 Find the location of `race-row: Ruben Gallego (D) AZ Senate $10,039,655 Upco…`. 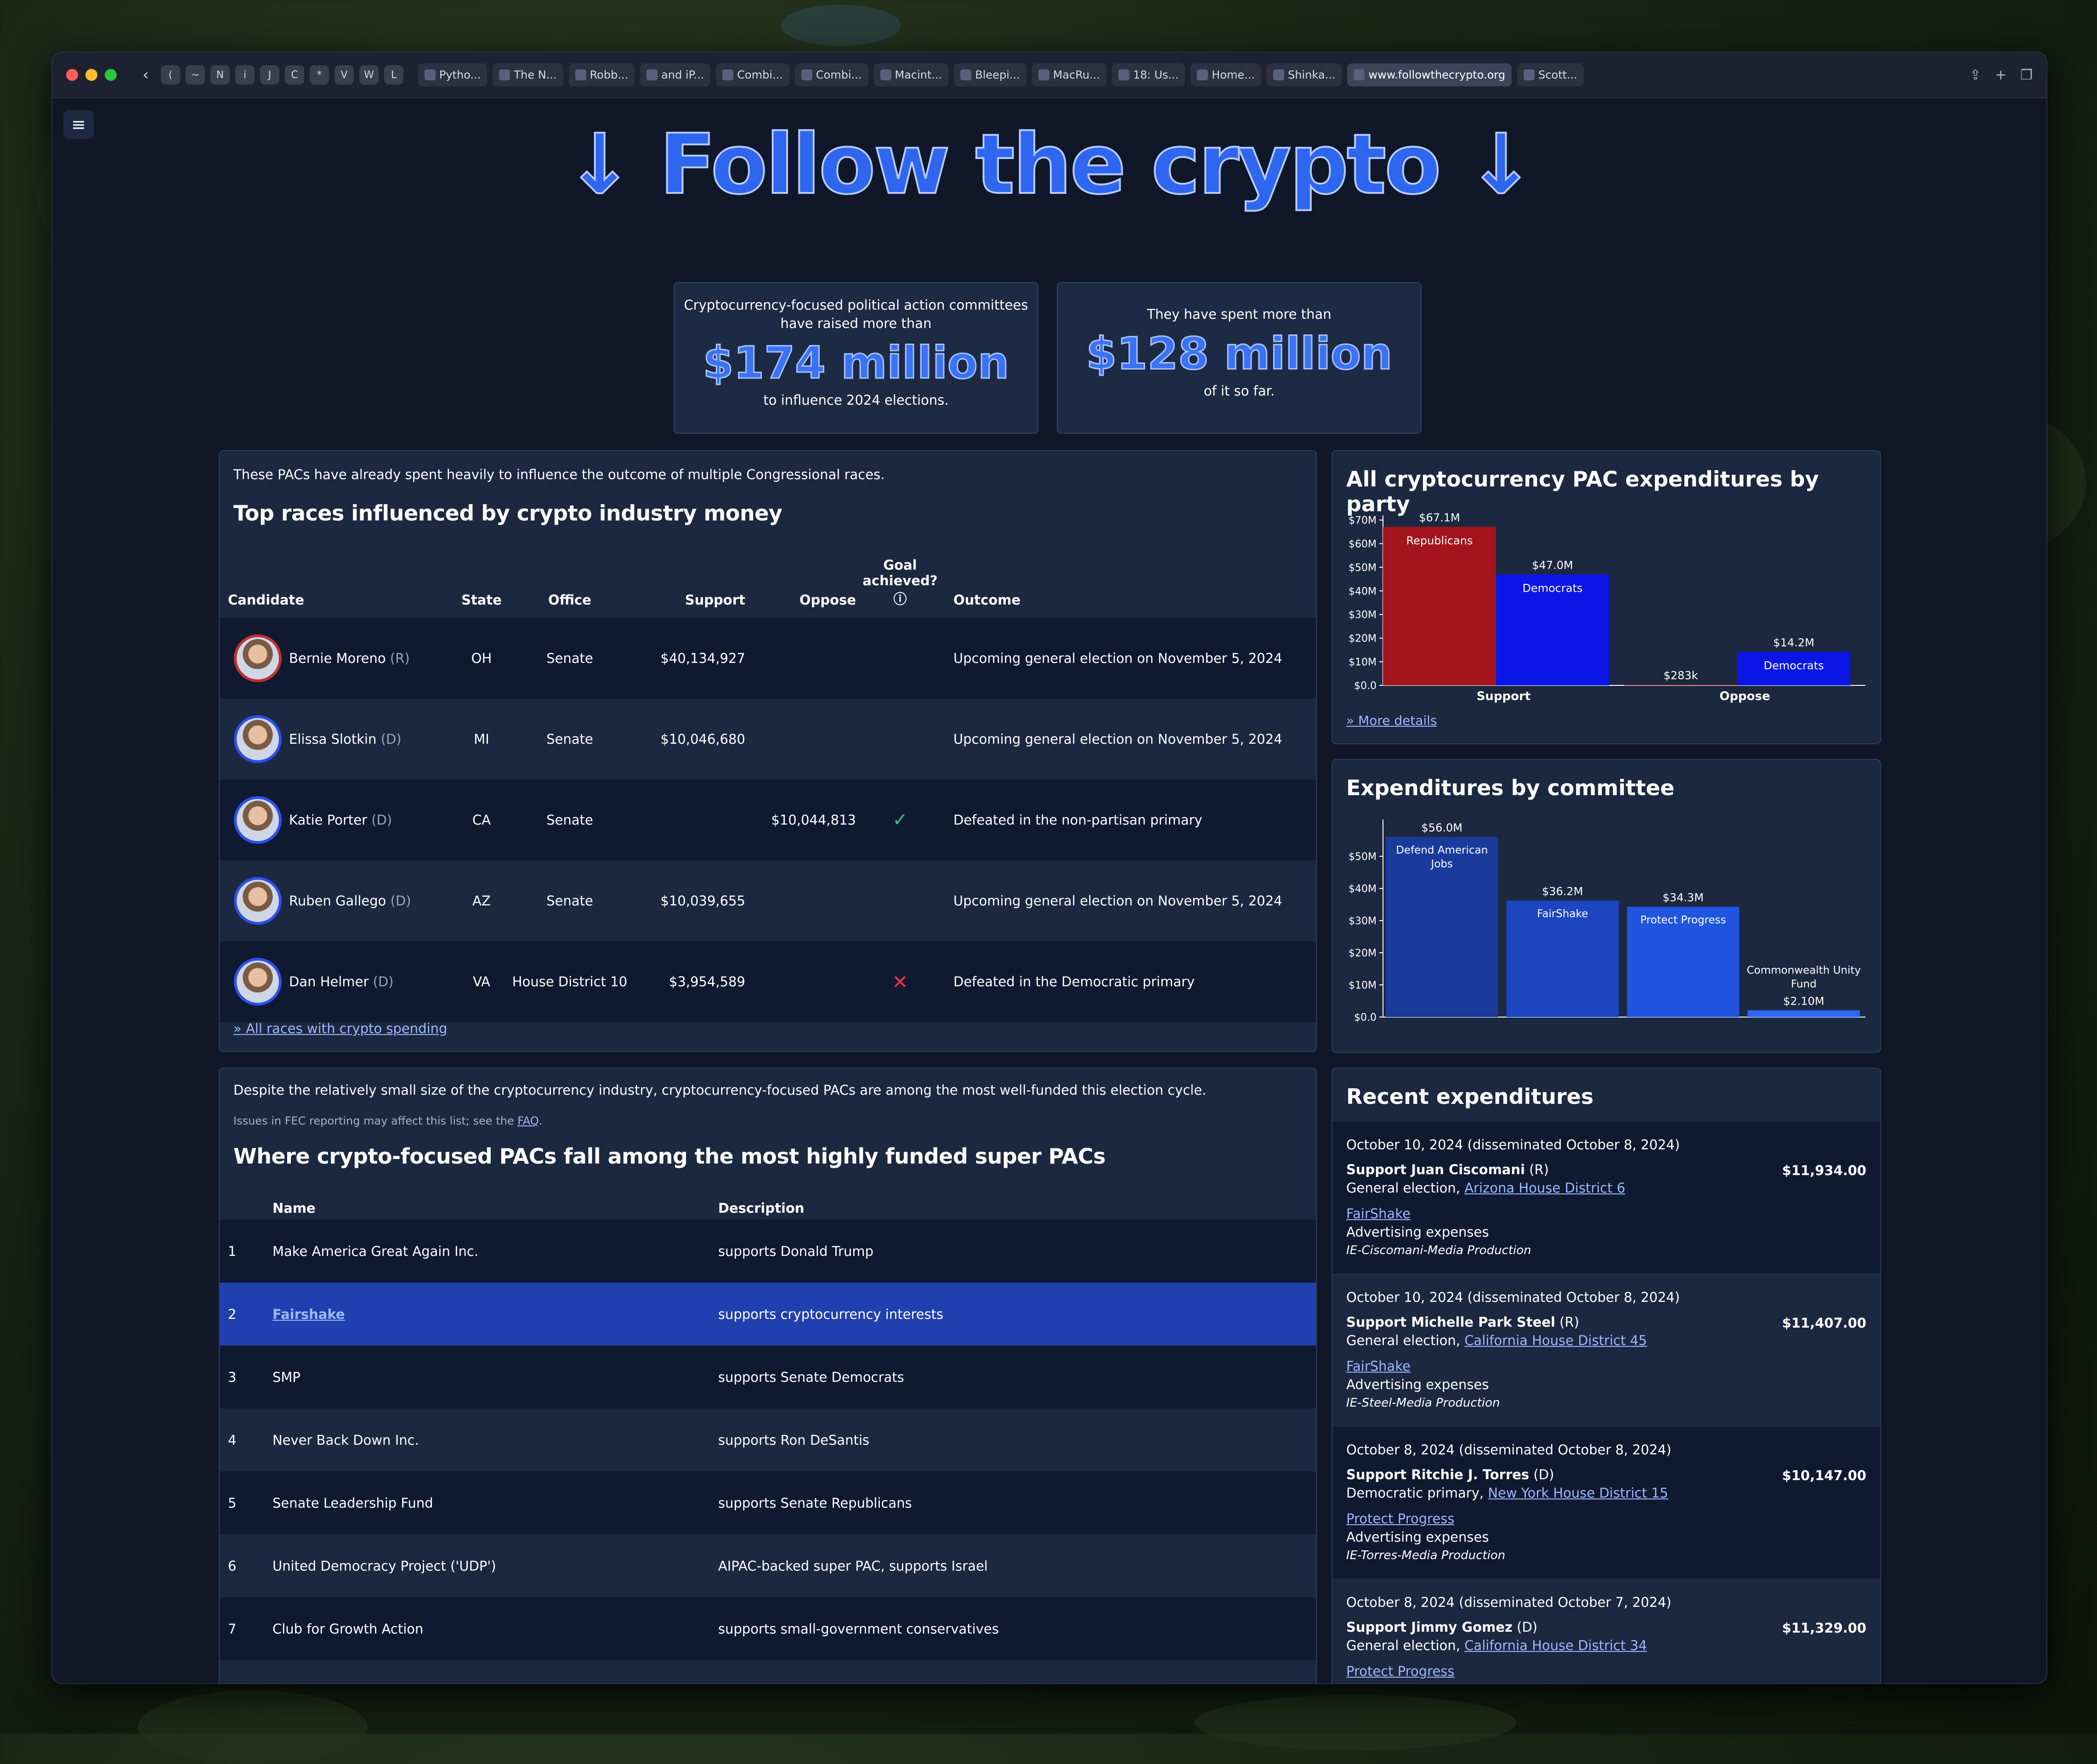

race-row: Ruben Gallego (D) AZ Senate $10,039,655 Upco… is located at coordinates (768, 900).